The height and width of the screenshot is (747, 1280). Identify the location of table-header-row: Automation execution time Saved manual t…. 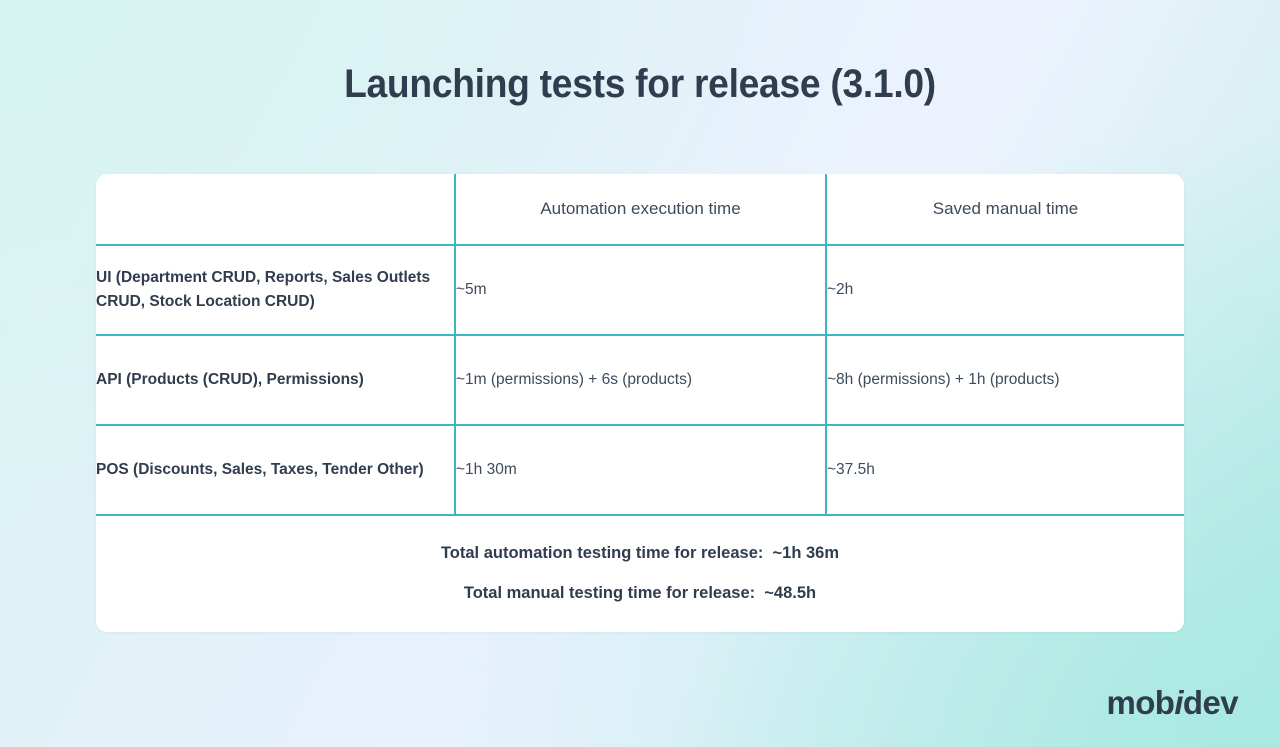
(640, 210).